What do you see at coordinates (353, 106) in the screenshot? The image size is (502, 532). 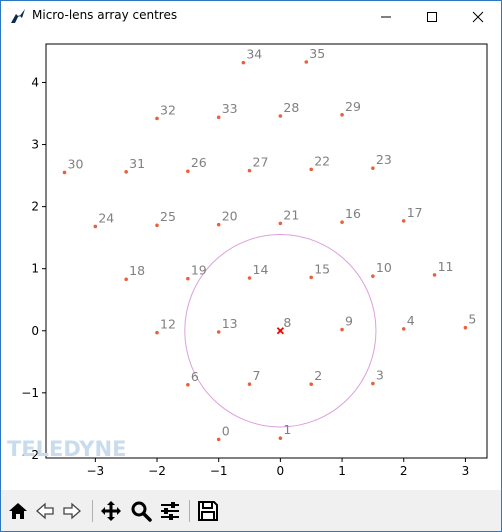 I see `point-label: 29` at bounding box center [353, 106].